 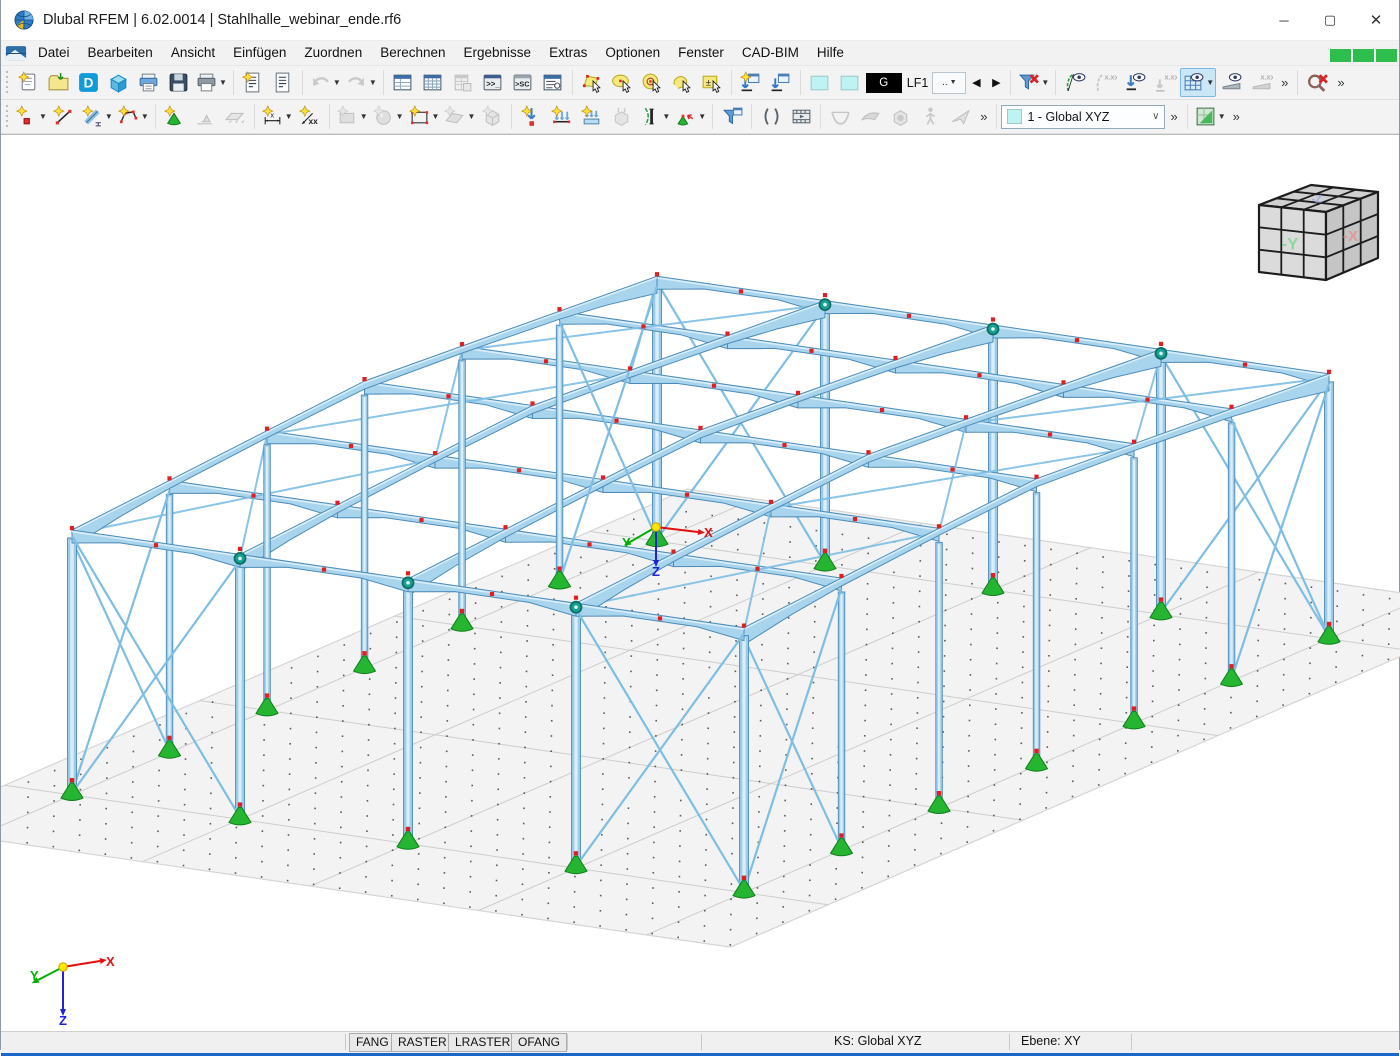 What do you see at coordinates (498, 53) in the screenshot?
I see `menu-ergebnisse: Ergebnisse` at bounding box center [498, 53].